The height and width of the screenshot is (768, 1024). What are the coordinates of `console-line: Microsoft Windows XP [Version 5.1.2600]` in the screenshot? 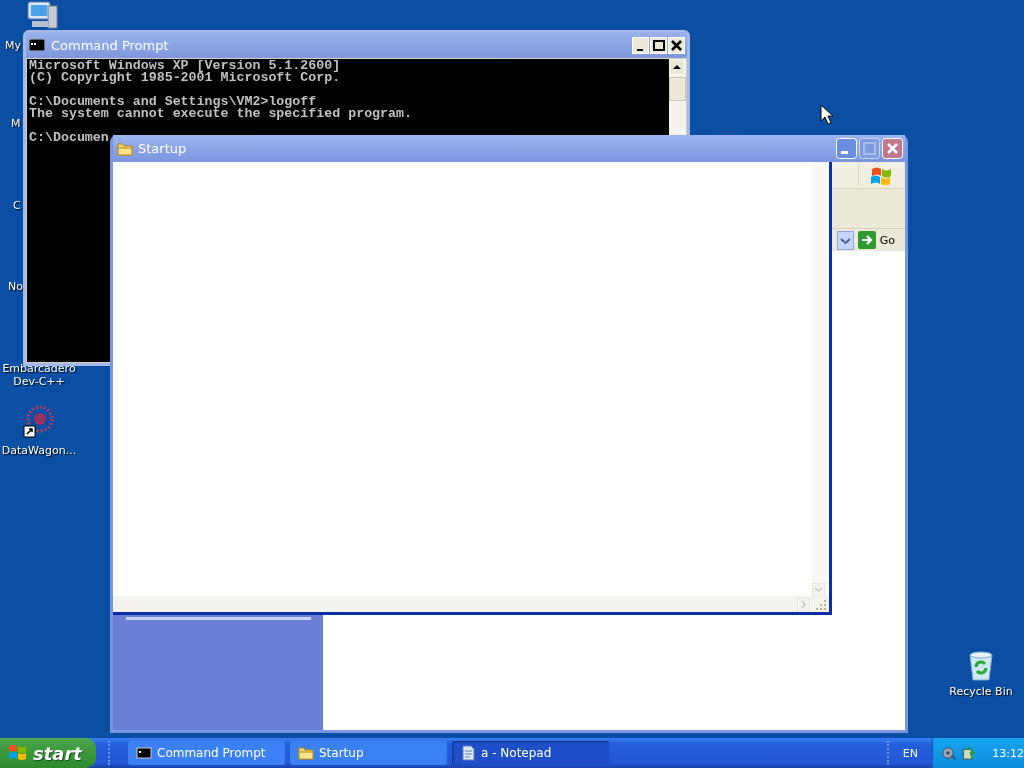 It's located at (185, 66).